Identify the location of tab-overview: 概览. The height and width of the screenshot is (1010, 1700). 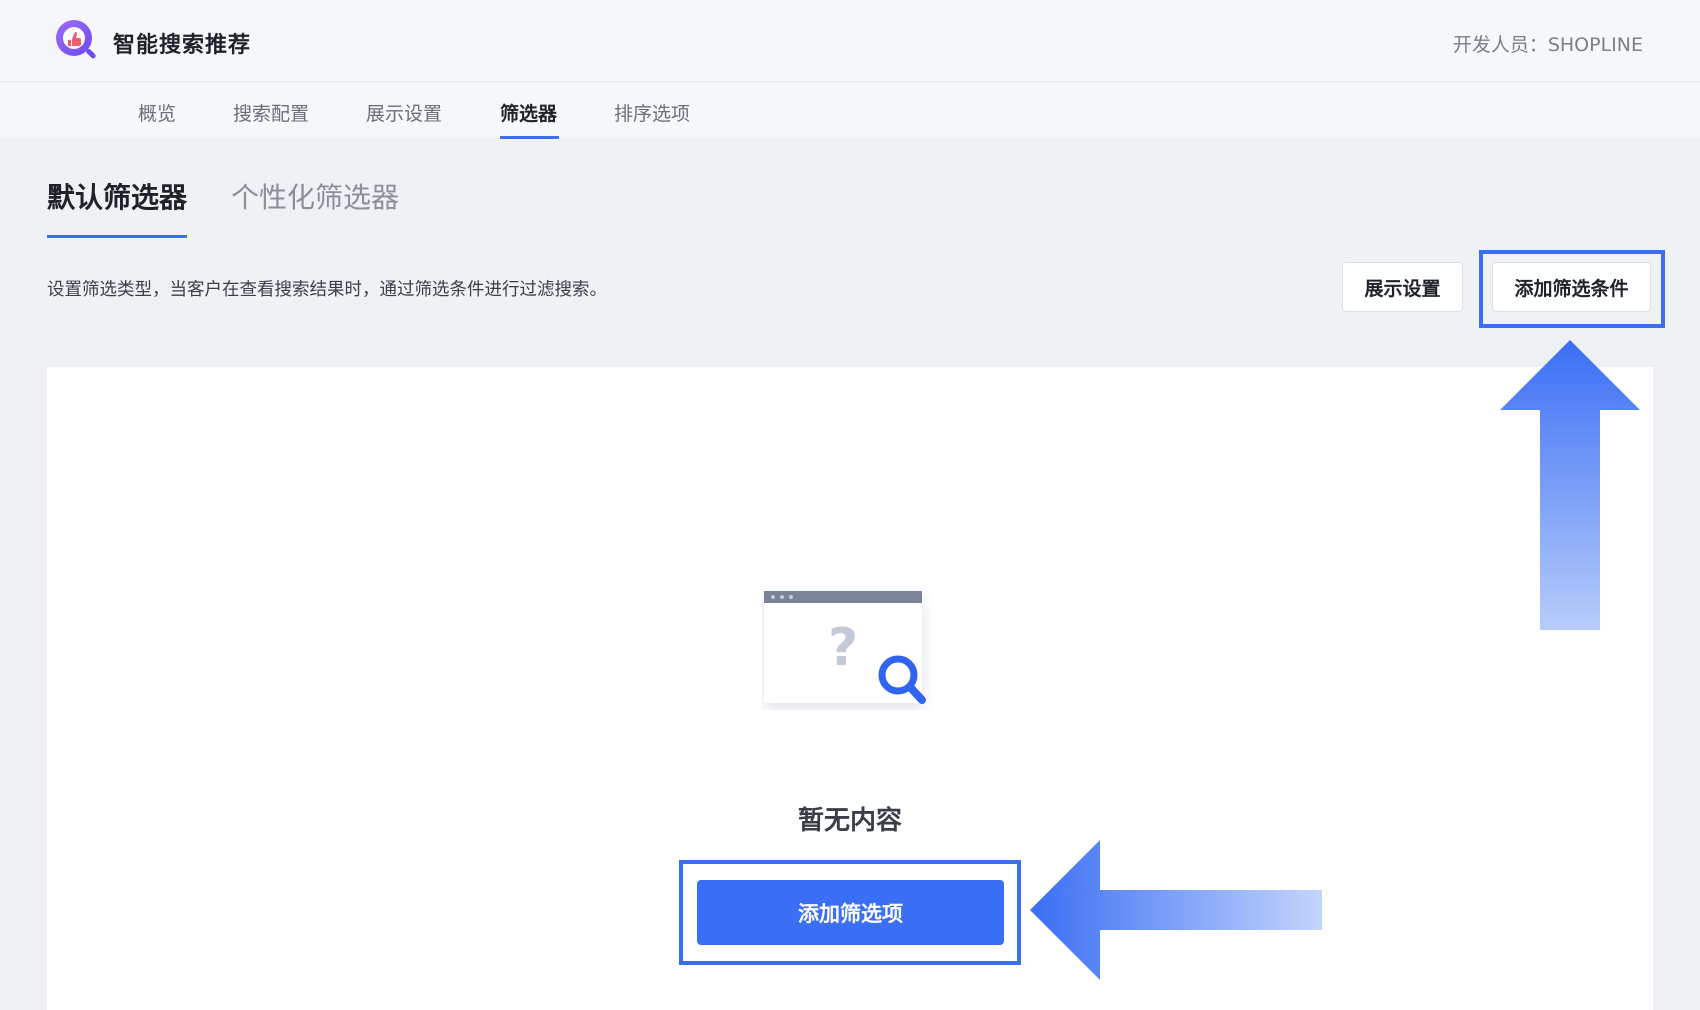
(157, 112).